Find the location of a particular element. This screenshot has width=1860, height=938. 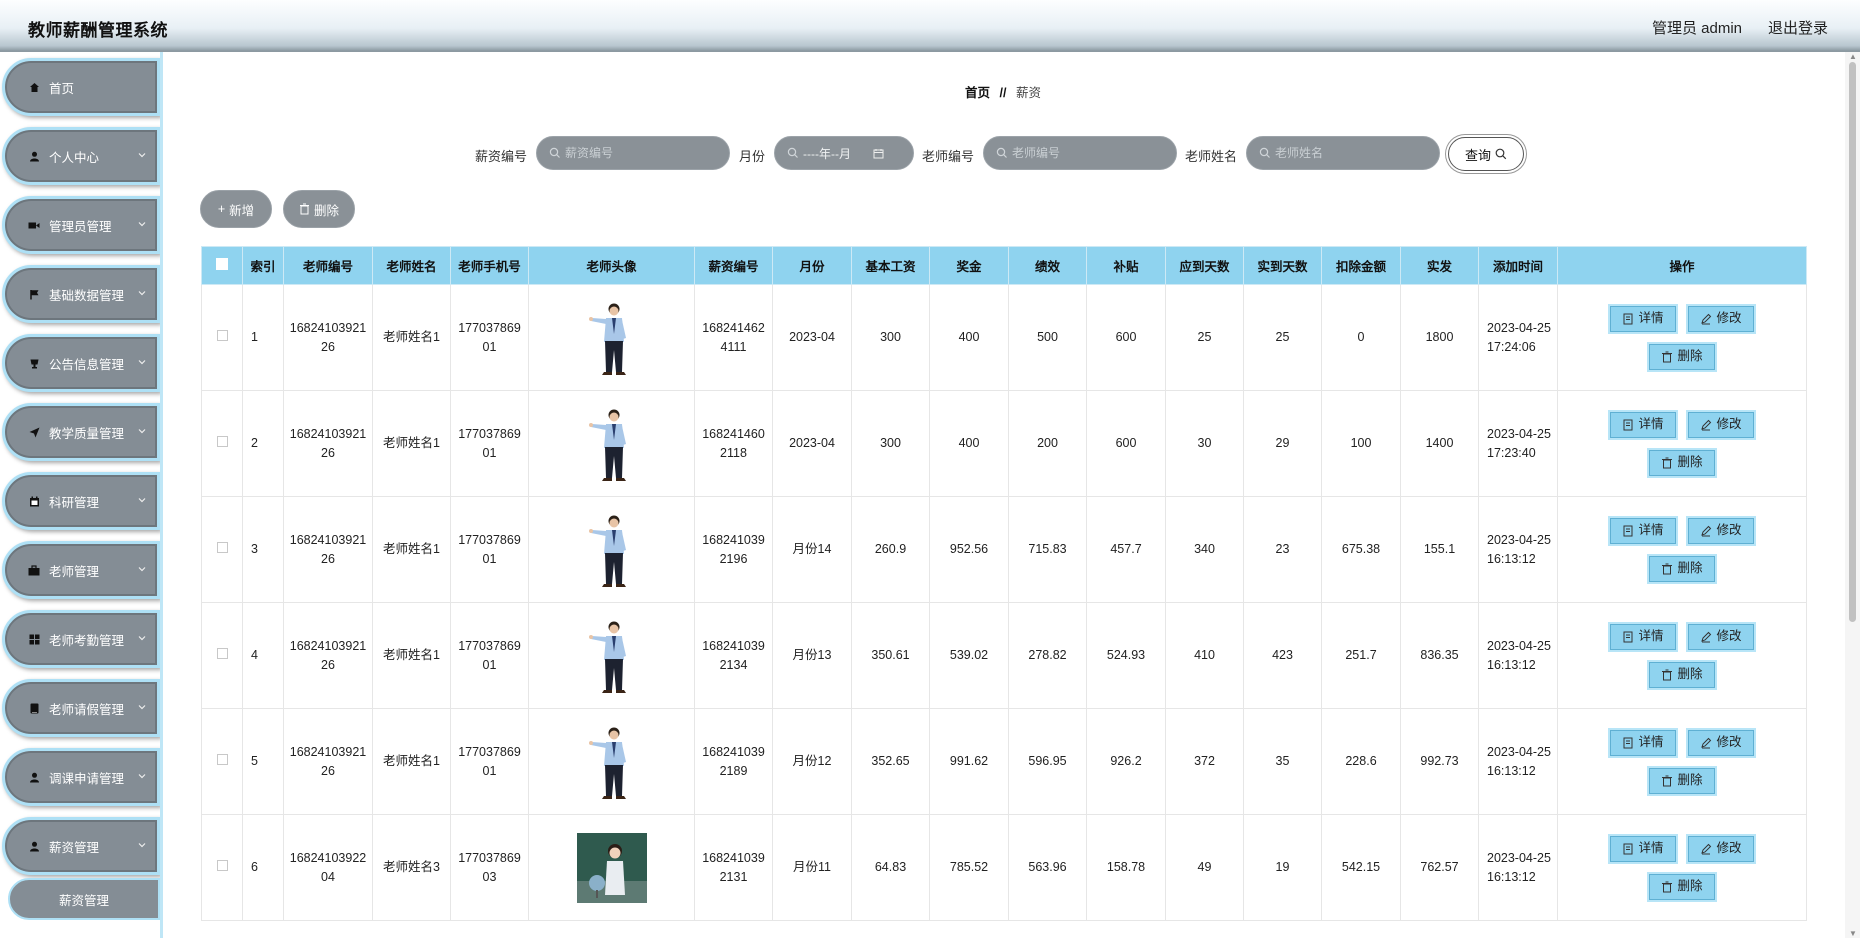

column-header: 老师姓名 is located at coordinates (411, 265).